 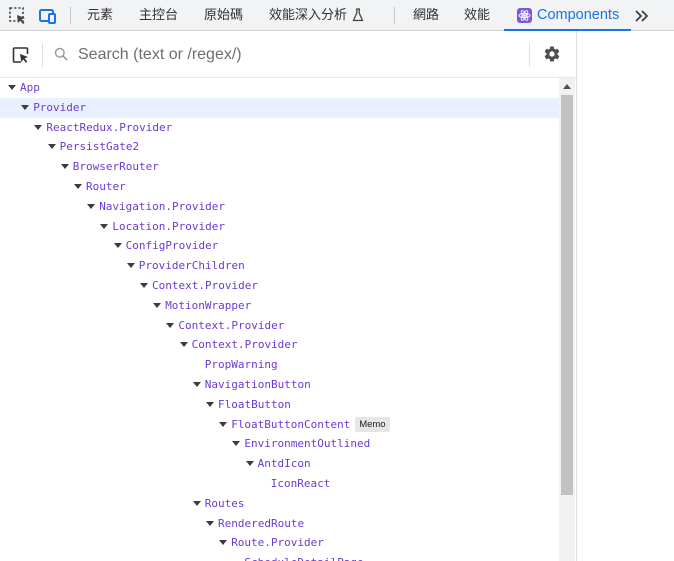 I want to click on component-name: Router, so click(x=106, y=186).